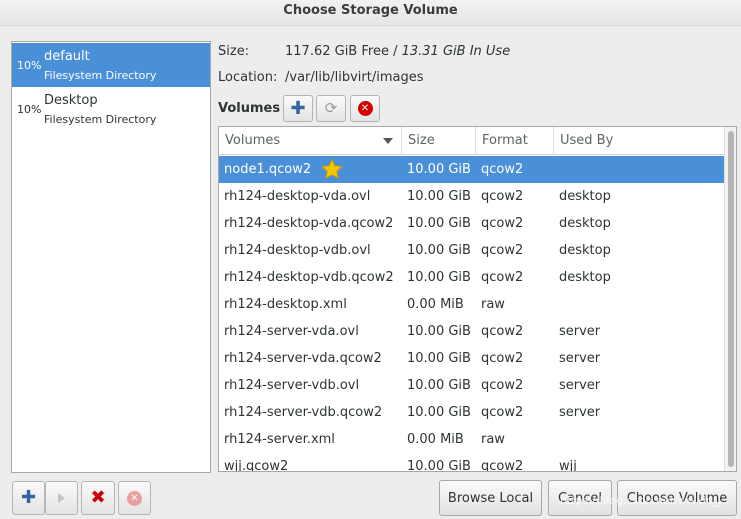  I want to click on volume-name-cell: rh124-desktop-vdb.qcow2, so click(309, 277).